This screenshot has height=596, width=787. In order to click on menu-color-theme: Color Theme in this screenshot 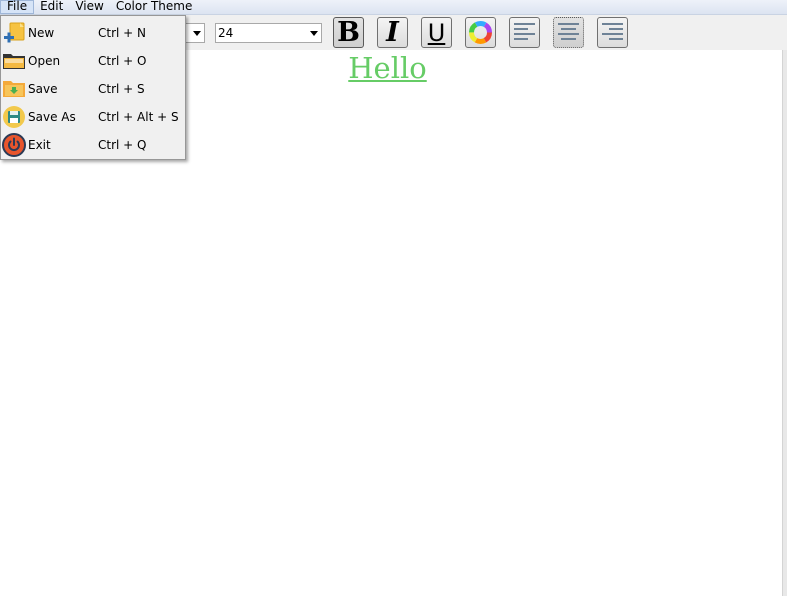, I will do `click(154, 7)`.